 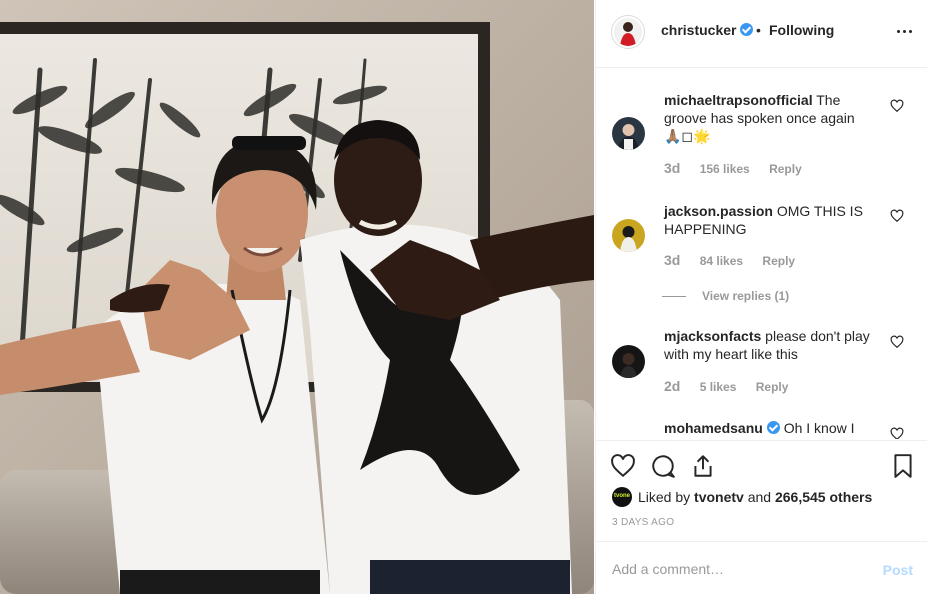 What do you see at coordinates (898, 570) in the screenshot?
I see `post-comment-button: Post` at bounding box center [898, 570].